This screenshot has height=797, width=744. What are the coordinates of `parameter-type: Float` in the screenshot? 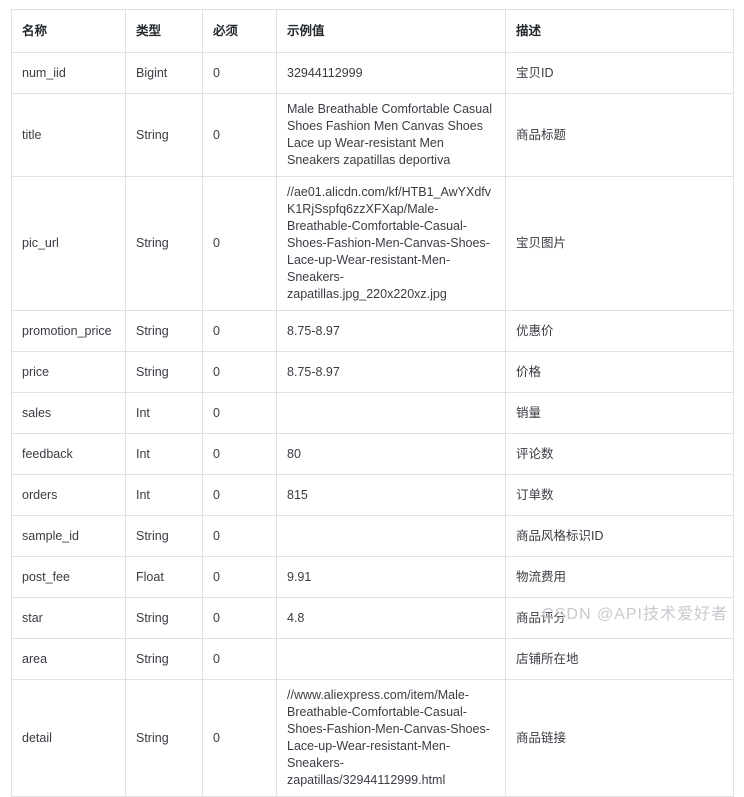 It's located at (164, 577).